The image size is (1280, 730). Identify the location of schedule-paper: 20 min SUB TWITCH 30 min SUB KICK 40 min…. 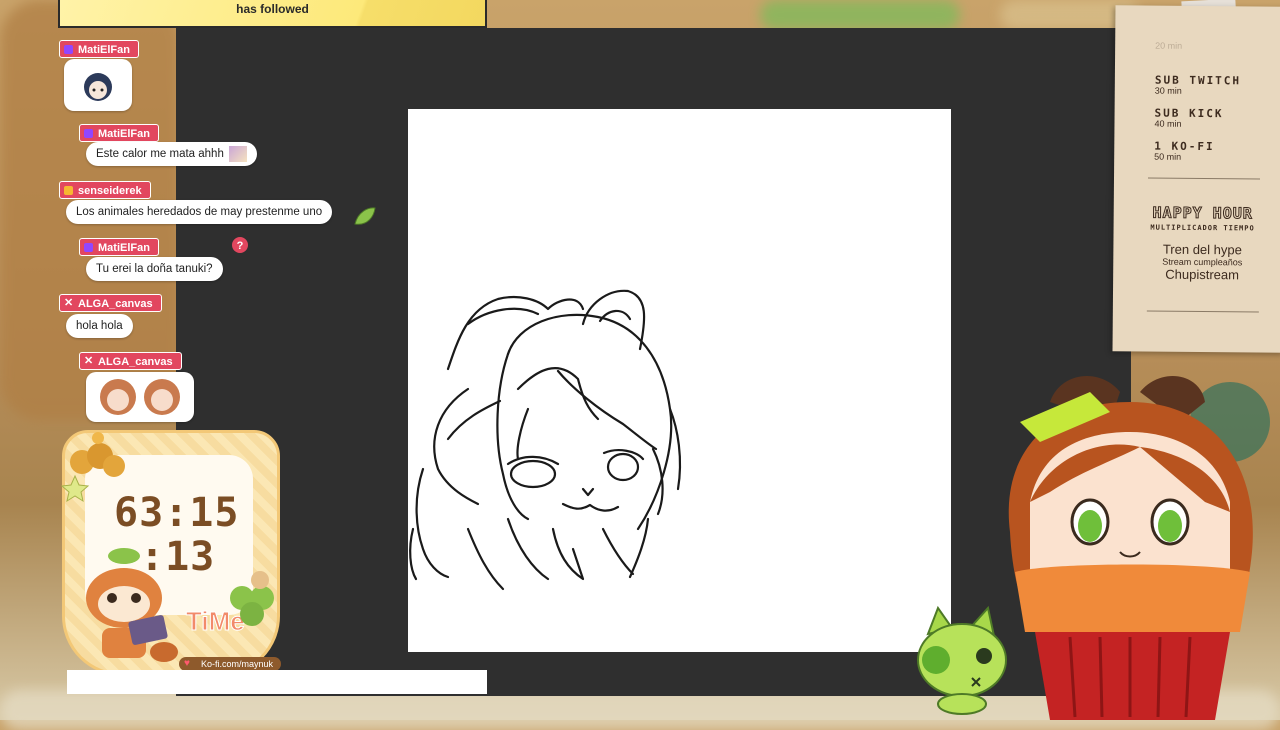
(1196, 179).